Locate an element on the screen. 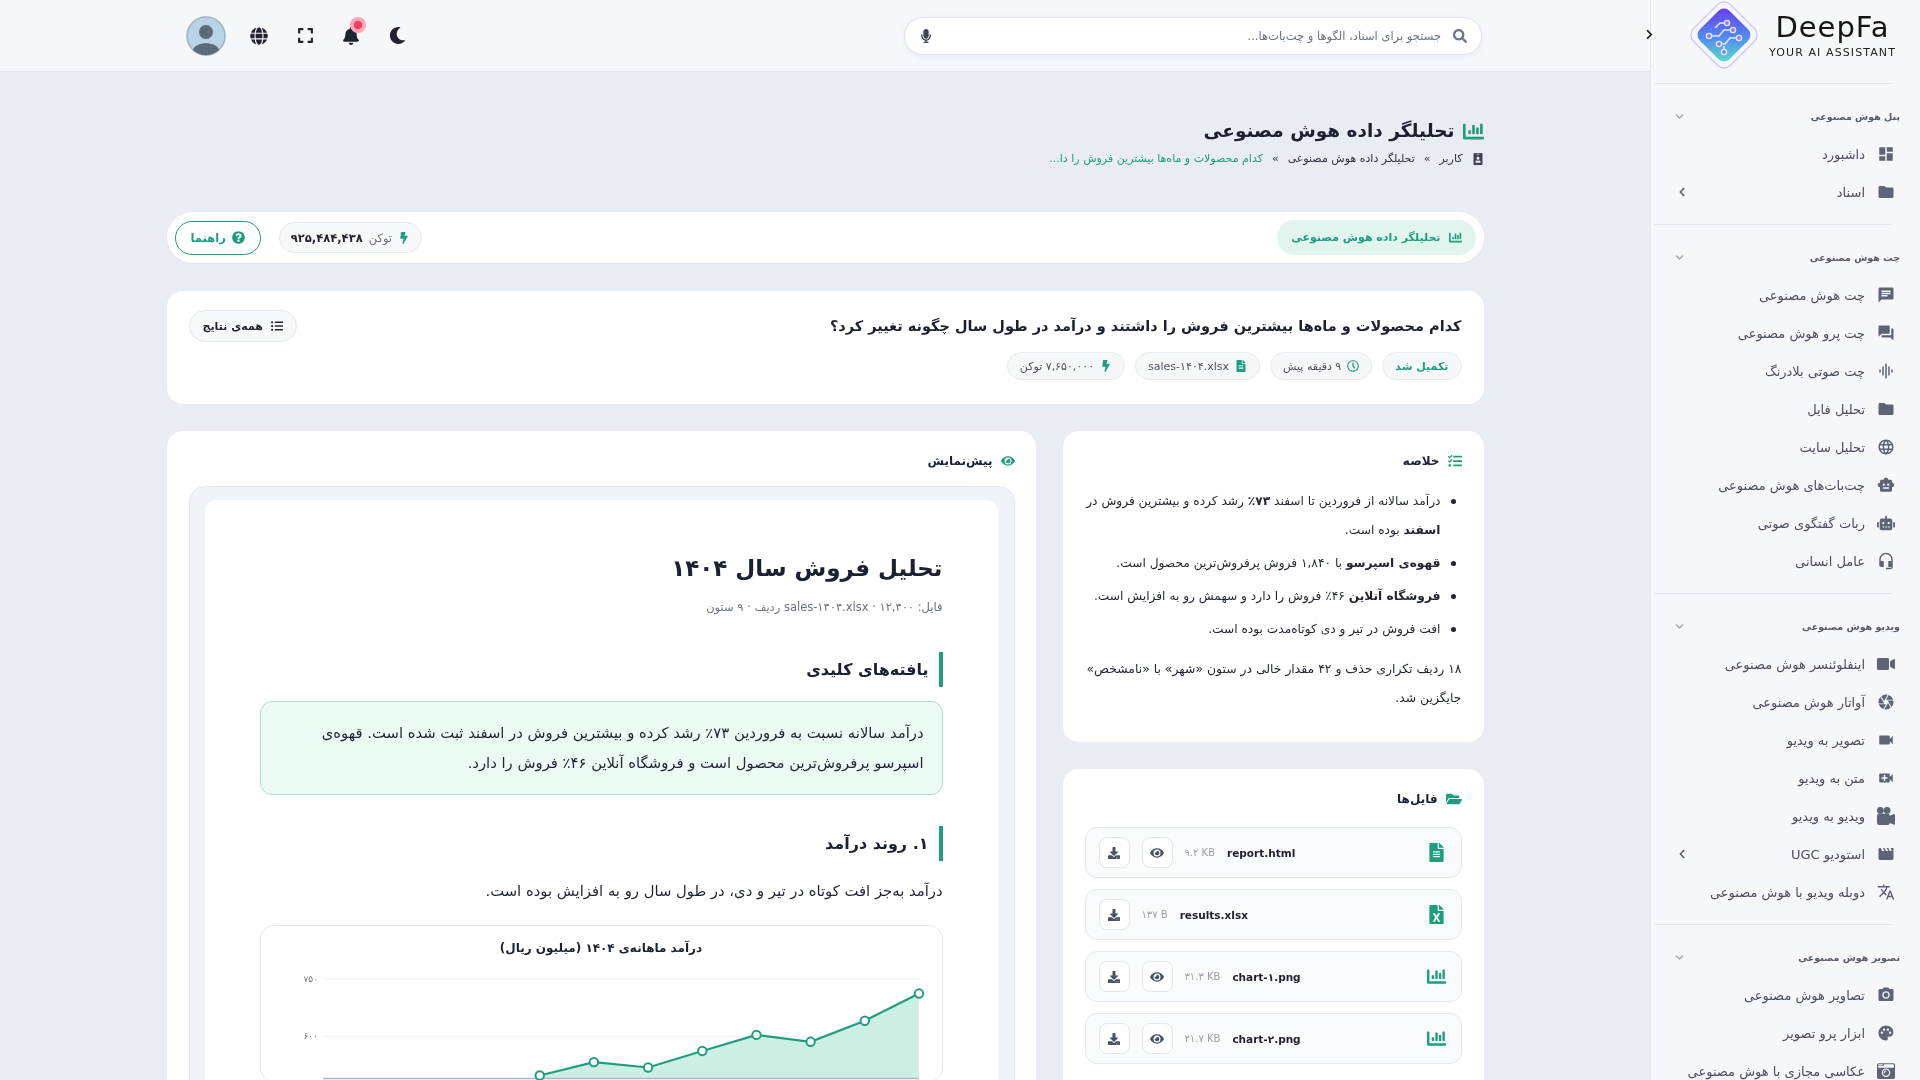 This screenshot has height=1080, width=1920. chevron-right-icon is located at coordinates (1649, 34).